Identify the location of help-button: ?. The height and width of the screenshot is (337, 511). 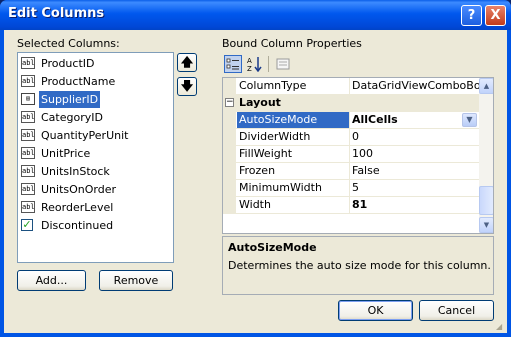
(471, 15).